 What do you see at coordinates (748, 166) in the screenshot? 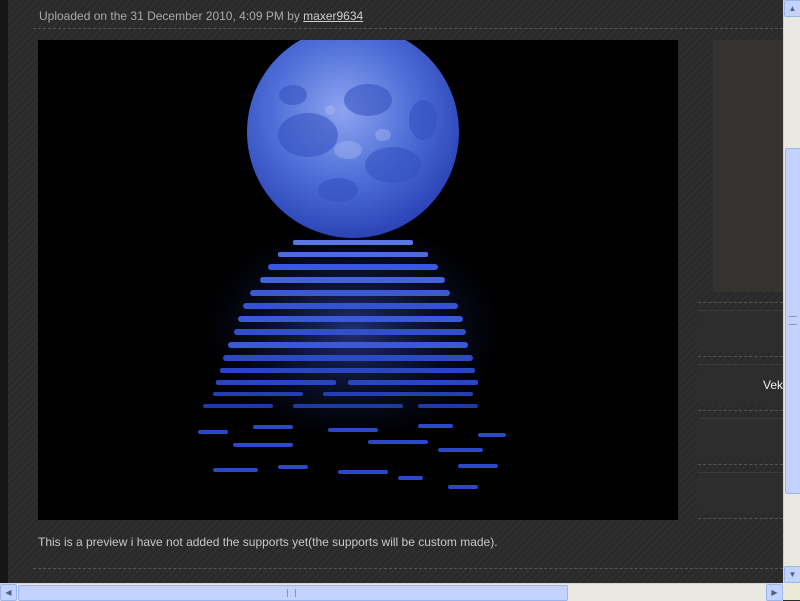
I see `side-panel` at bounding box center [748, 166].